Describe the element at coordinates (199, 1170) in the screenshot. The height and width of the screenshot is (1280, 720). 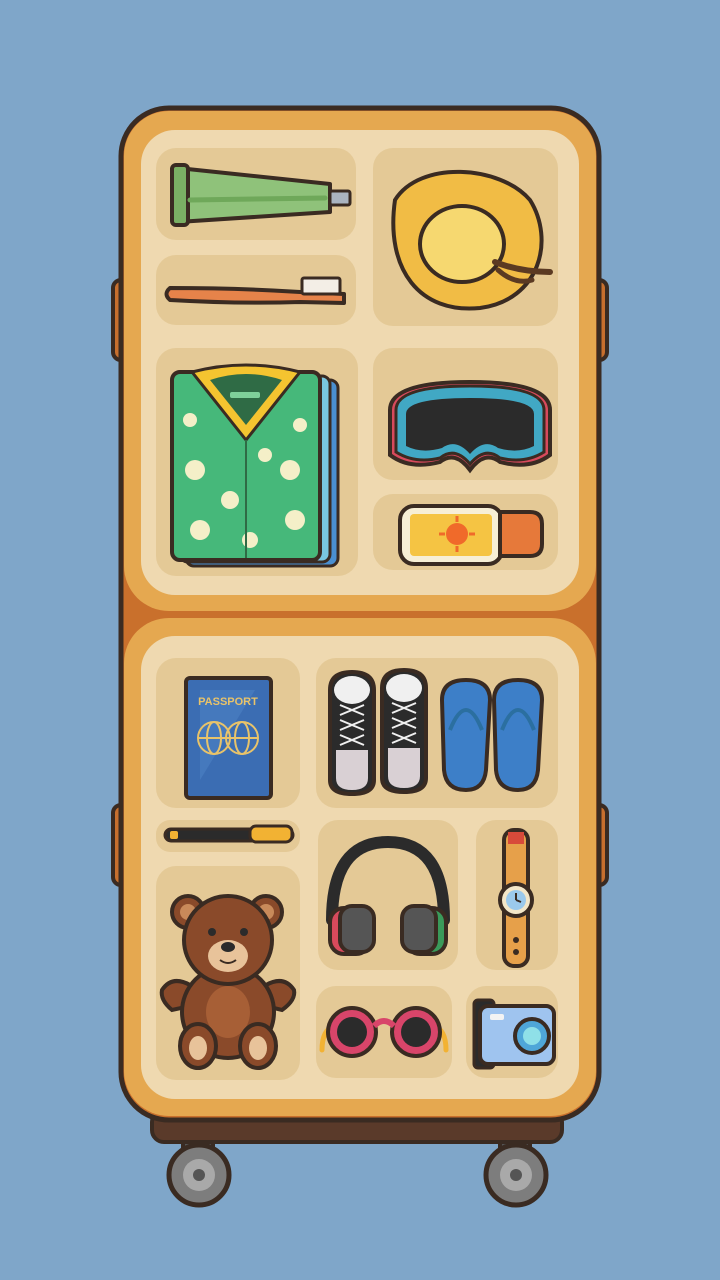
I see `wheel-left` at that location.